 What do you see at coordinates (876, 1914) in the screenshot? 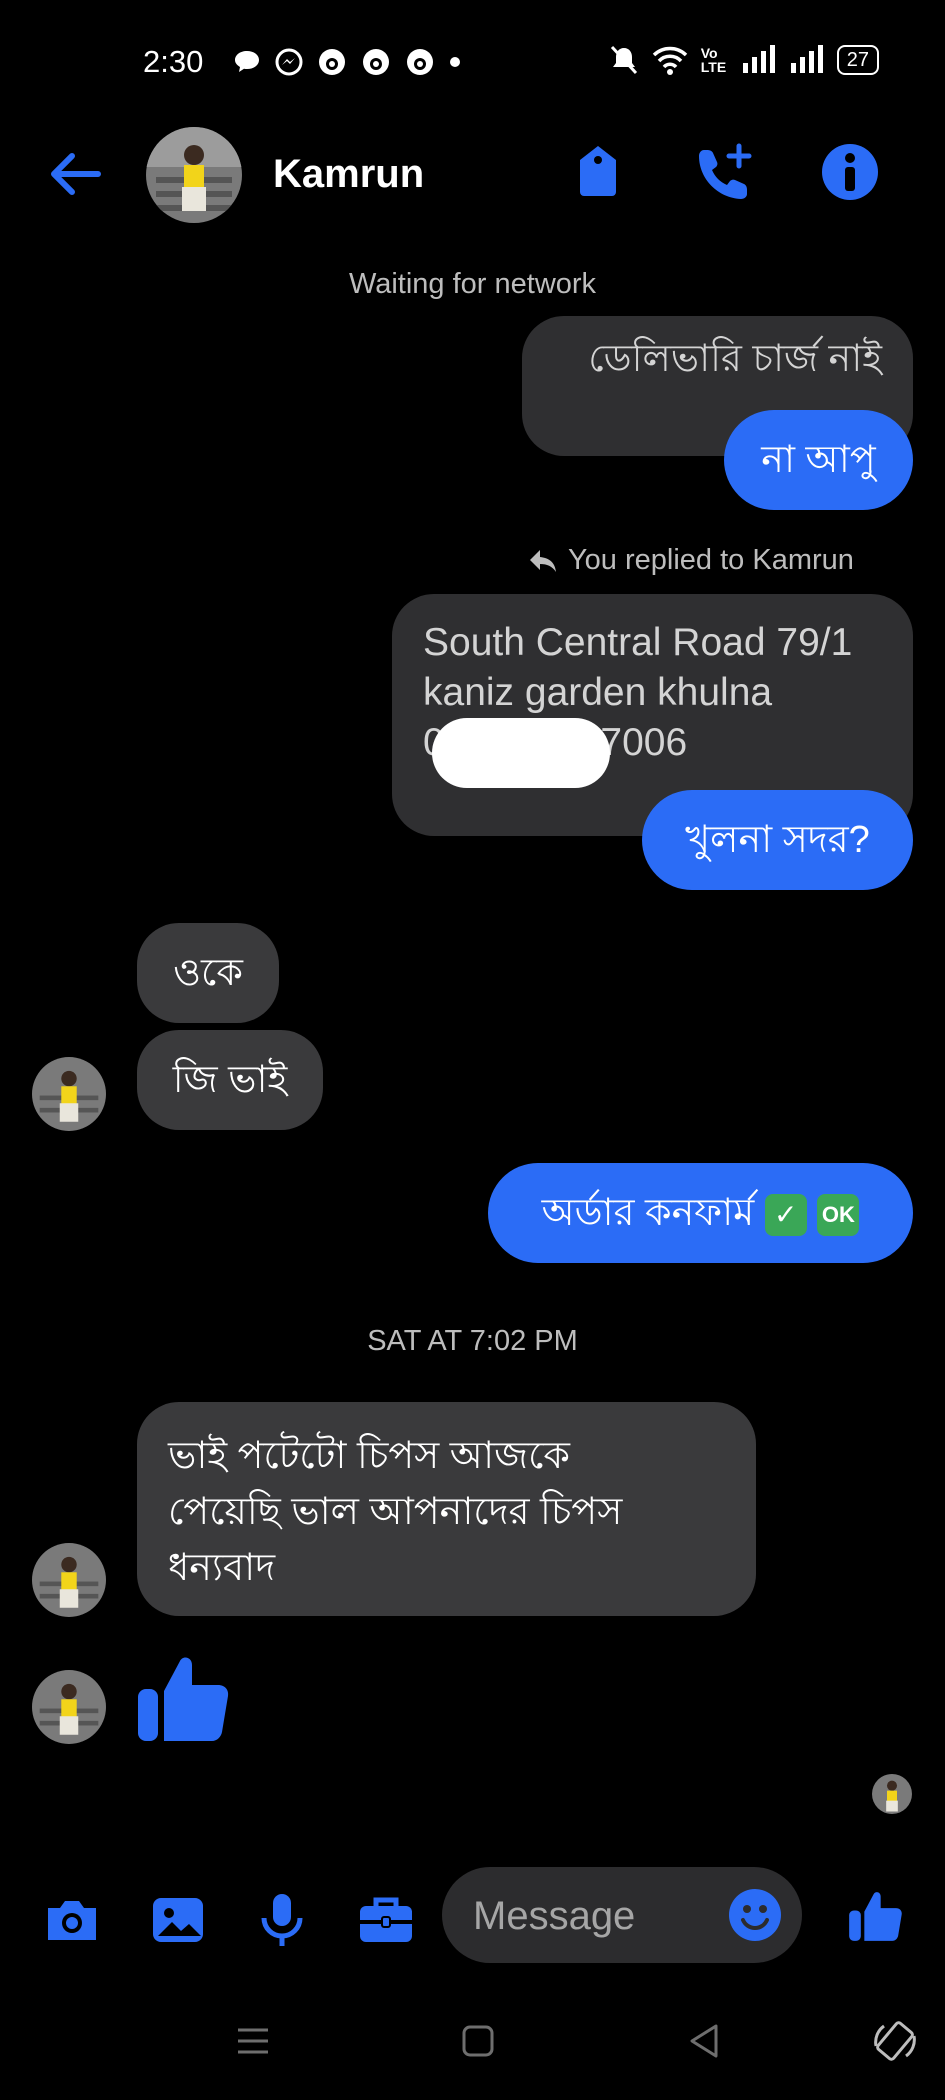
I see `thumbs-up-icon` at bounding box center [876, 1914].